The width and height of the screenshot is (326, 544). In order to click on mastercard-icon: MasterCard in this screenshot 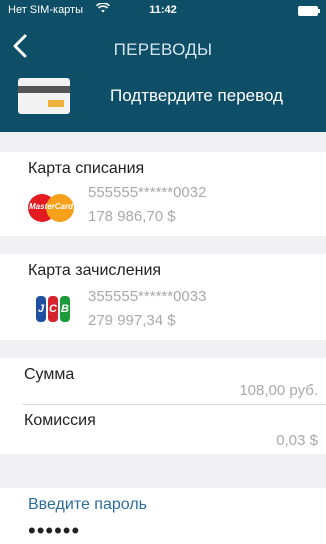, I will do `click(51, 208)`.